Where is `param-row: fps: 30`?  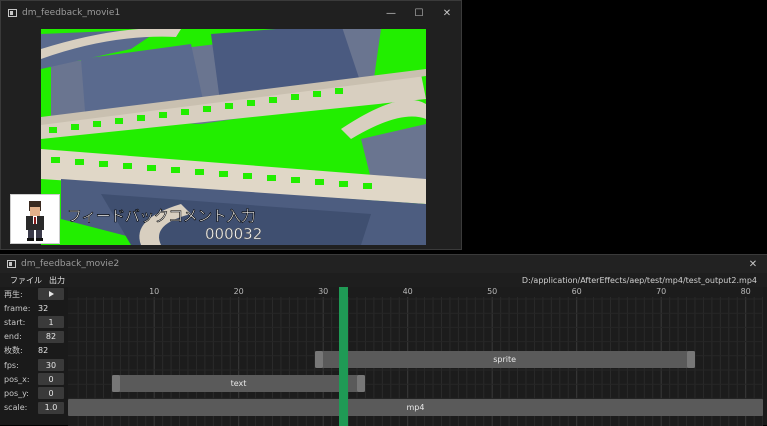 param-row: fps: 30 is located at coordinates (34, 365).